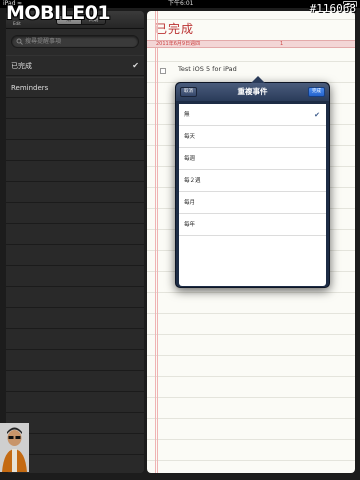  What do you see at coordinates (252, 225) in the screenshot?
I see `repeat-option-yearly: 每年` at bounding box center [252, 225].